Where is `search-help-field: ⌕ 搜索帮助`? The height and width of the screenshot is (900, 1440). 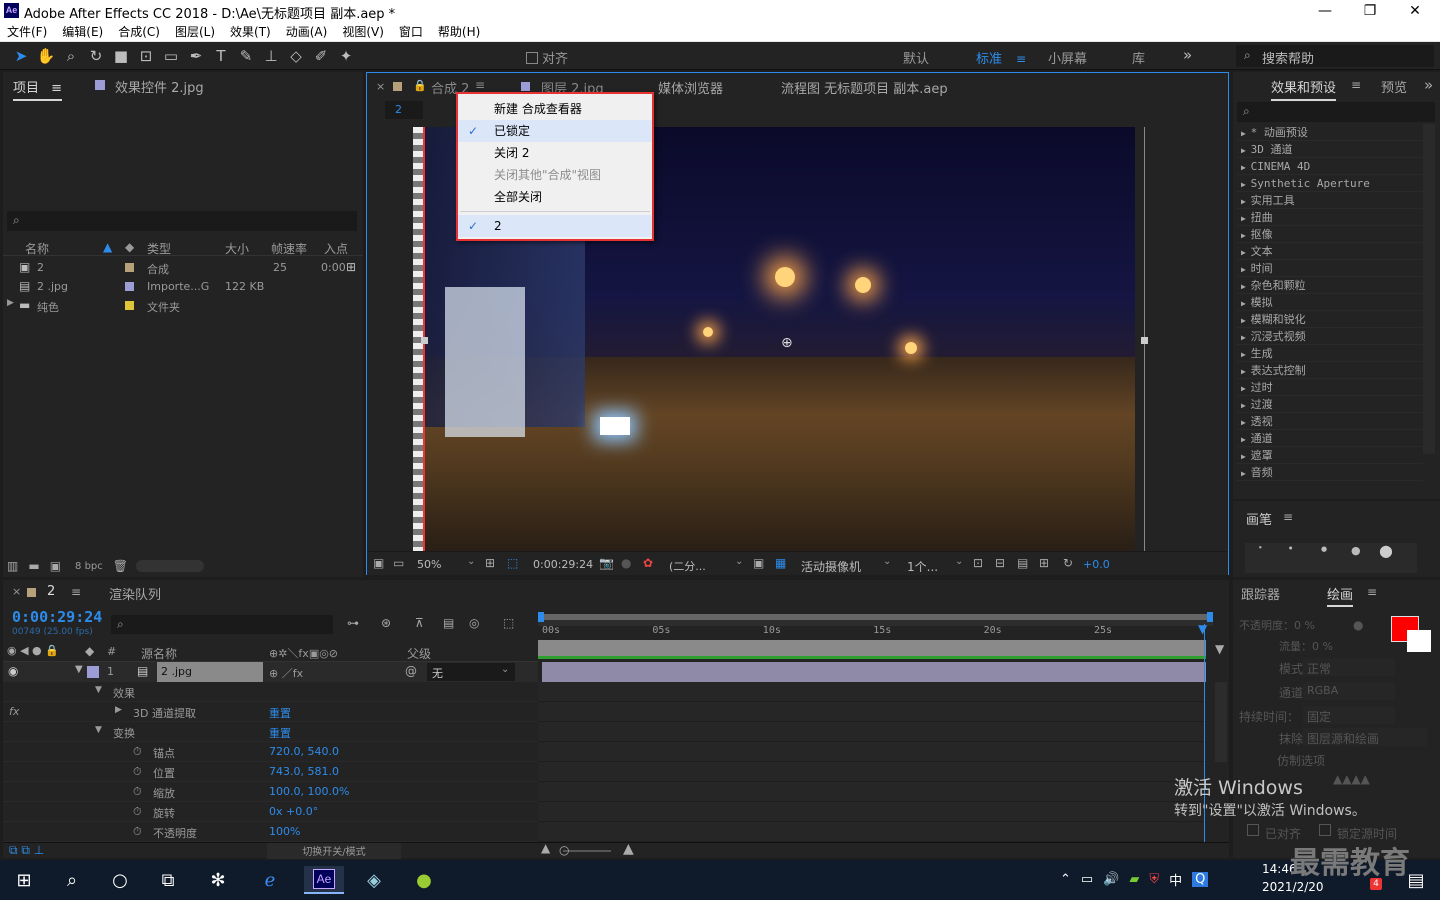
search-help-field: ⌕ 搜索帮助 is located at coordinates (1335, 56).